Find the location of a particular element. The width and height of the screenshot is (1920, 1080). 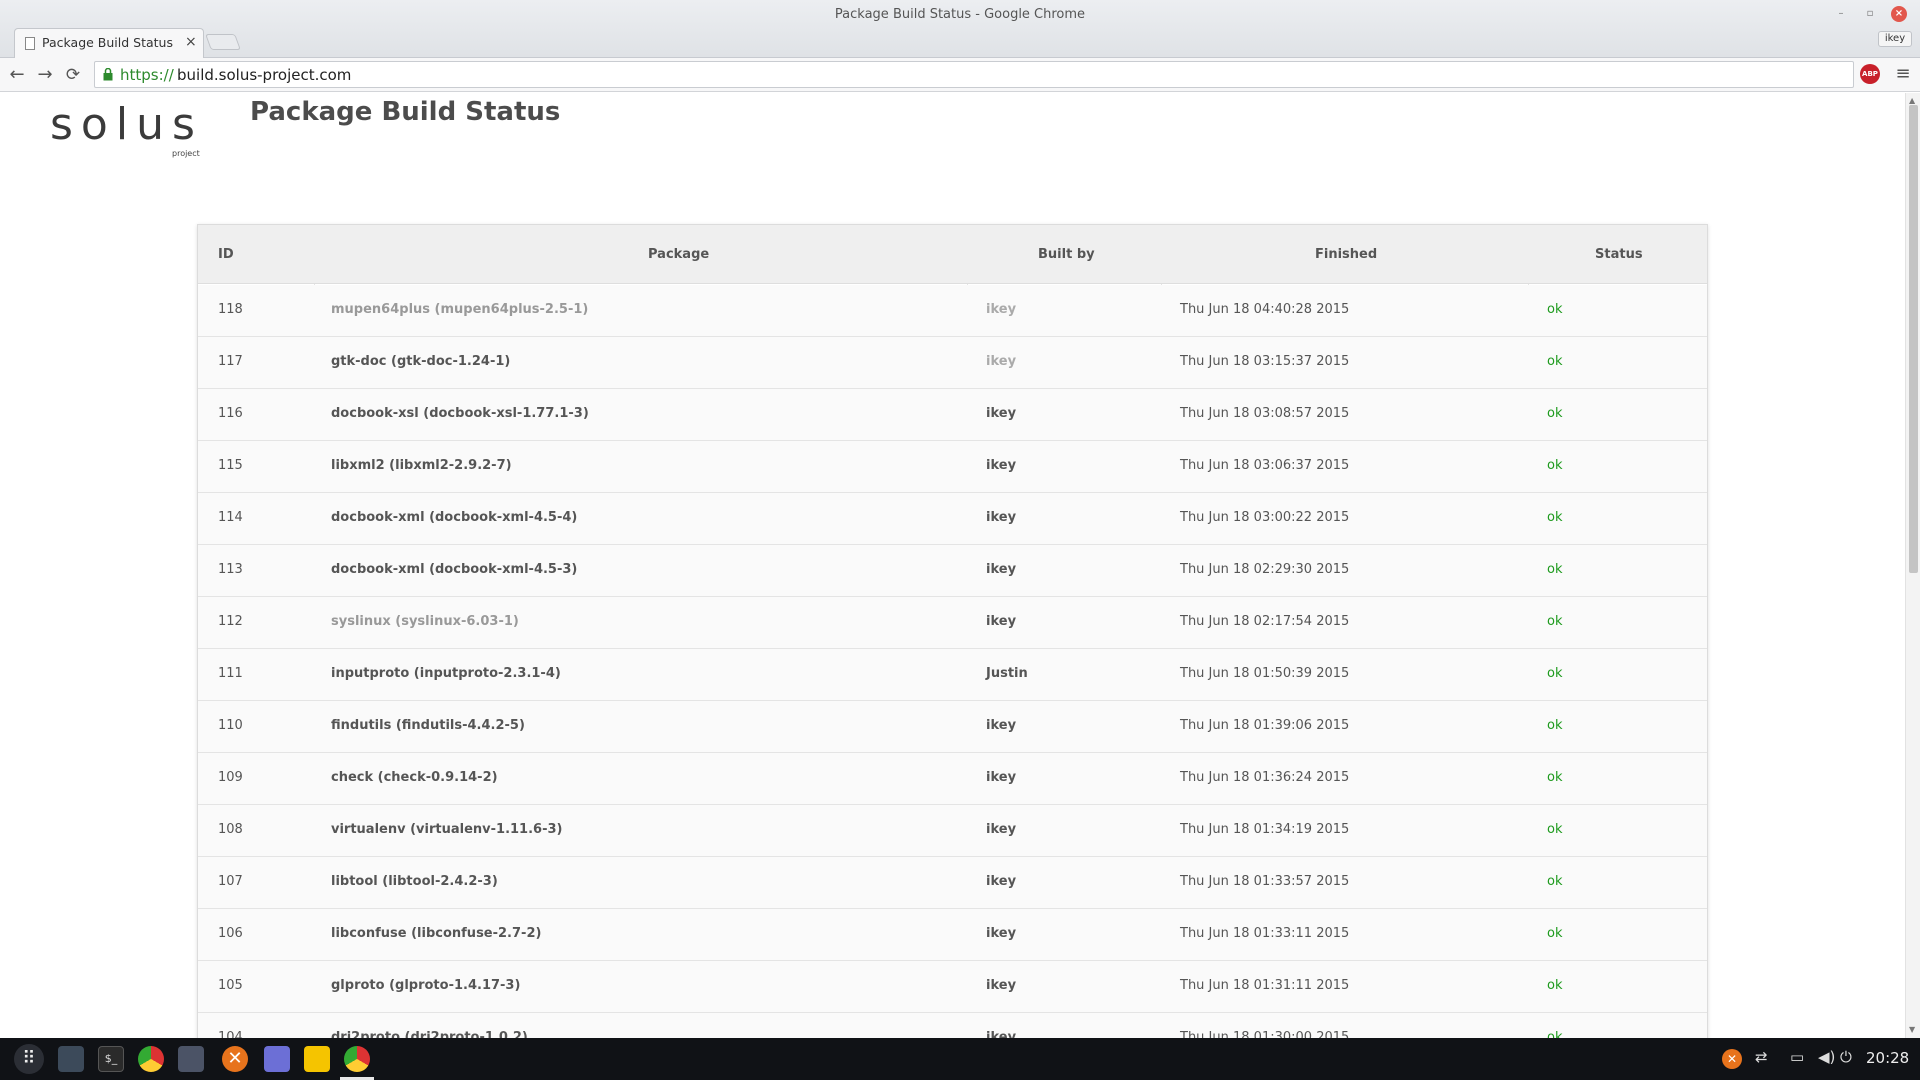

row-finished: Thu Jun 18 01:50:39 2015 is located at coordinates (1265, 673).